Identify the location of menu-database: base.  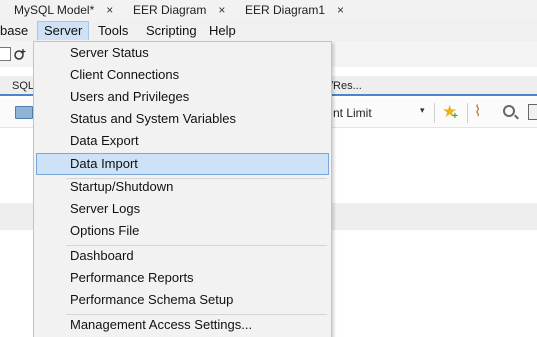
(17, 30).